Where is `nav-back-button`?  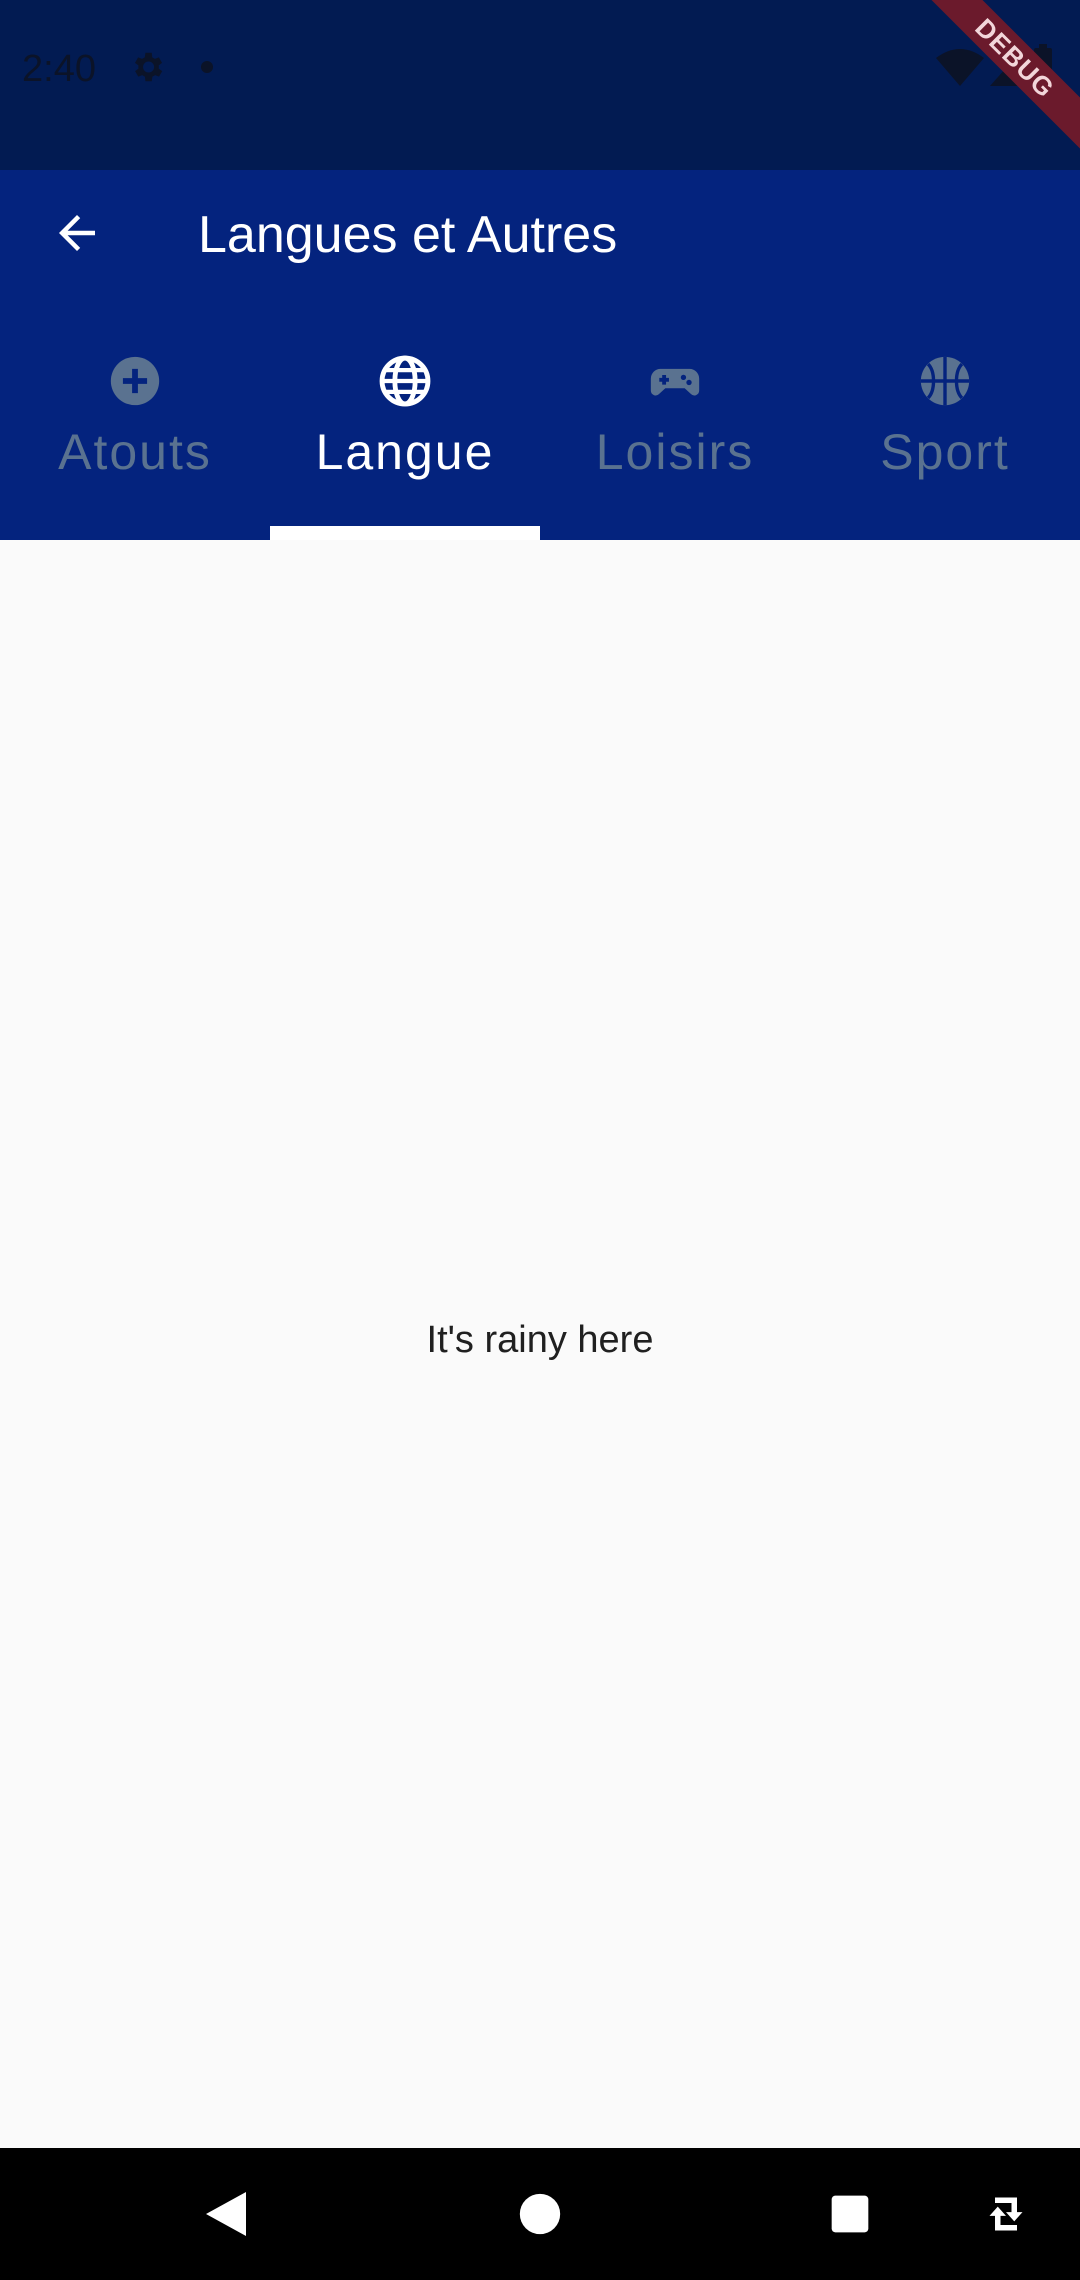
nav-back-button is located at coordinates (226, 2214).